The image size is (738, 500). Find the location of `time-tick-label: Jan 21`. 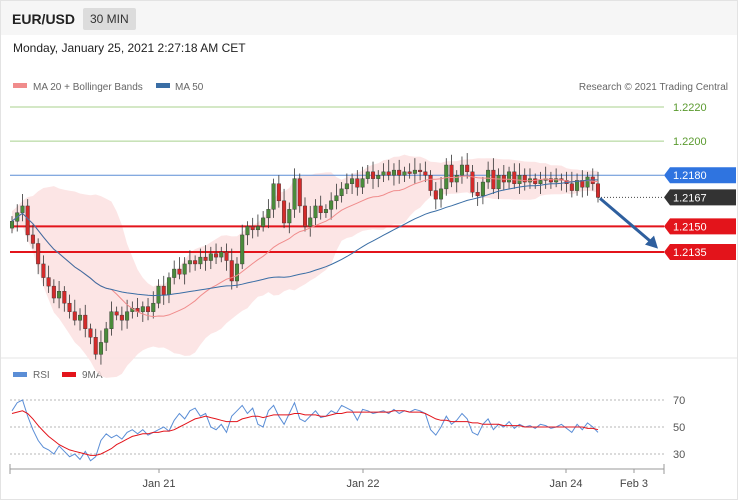

time-tick-label: Jan 21 is located at coordinates (158, 484).